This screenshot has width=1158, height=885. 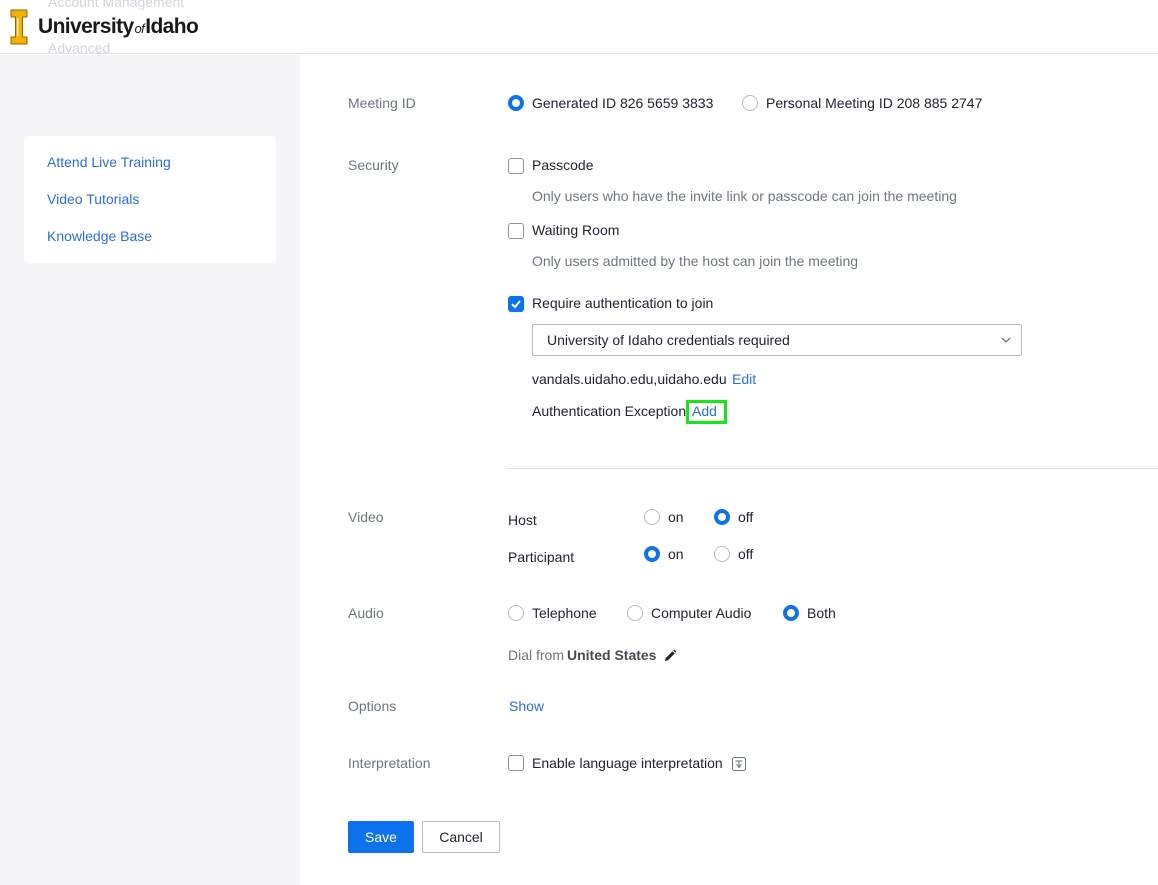 What do you see at coordinates (670, 657) in the screenshot?
I see `pencil-edit-icon` at bounding box center [670, 657].